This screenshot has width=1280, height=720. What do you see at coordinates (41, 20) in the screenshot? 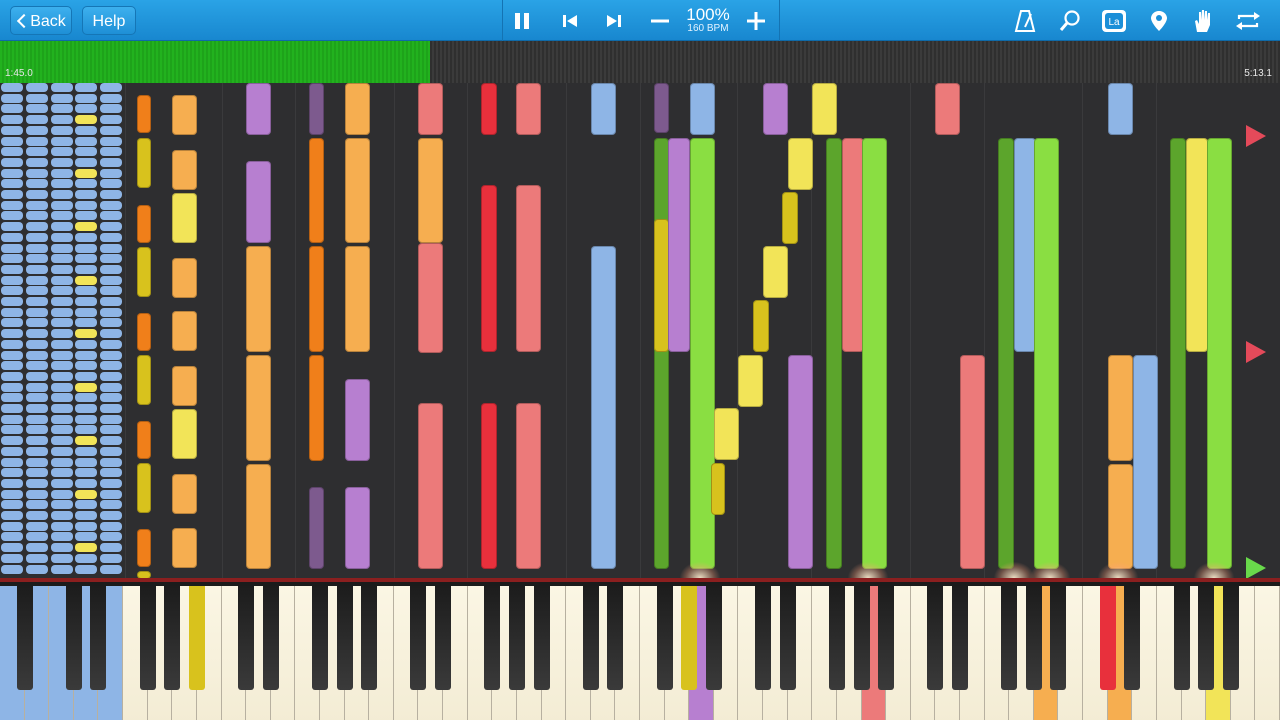
I see `back-button: Back` at bounding box center [41, 20].